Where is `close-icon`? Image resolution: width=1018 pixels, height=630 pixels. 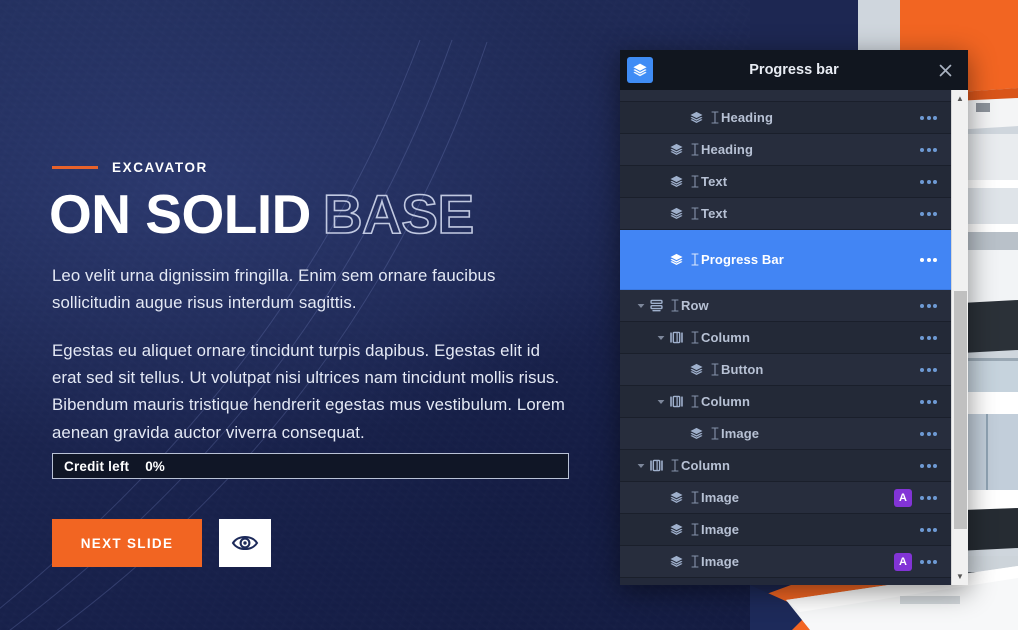 close-icon is located at coordinates (945, 70).